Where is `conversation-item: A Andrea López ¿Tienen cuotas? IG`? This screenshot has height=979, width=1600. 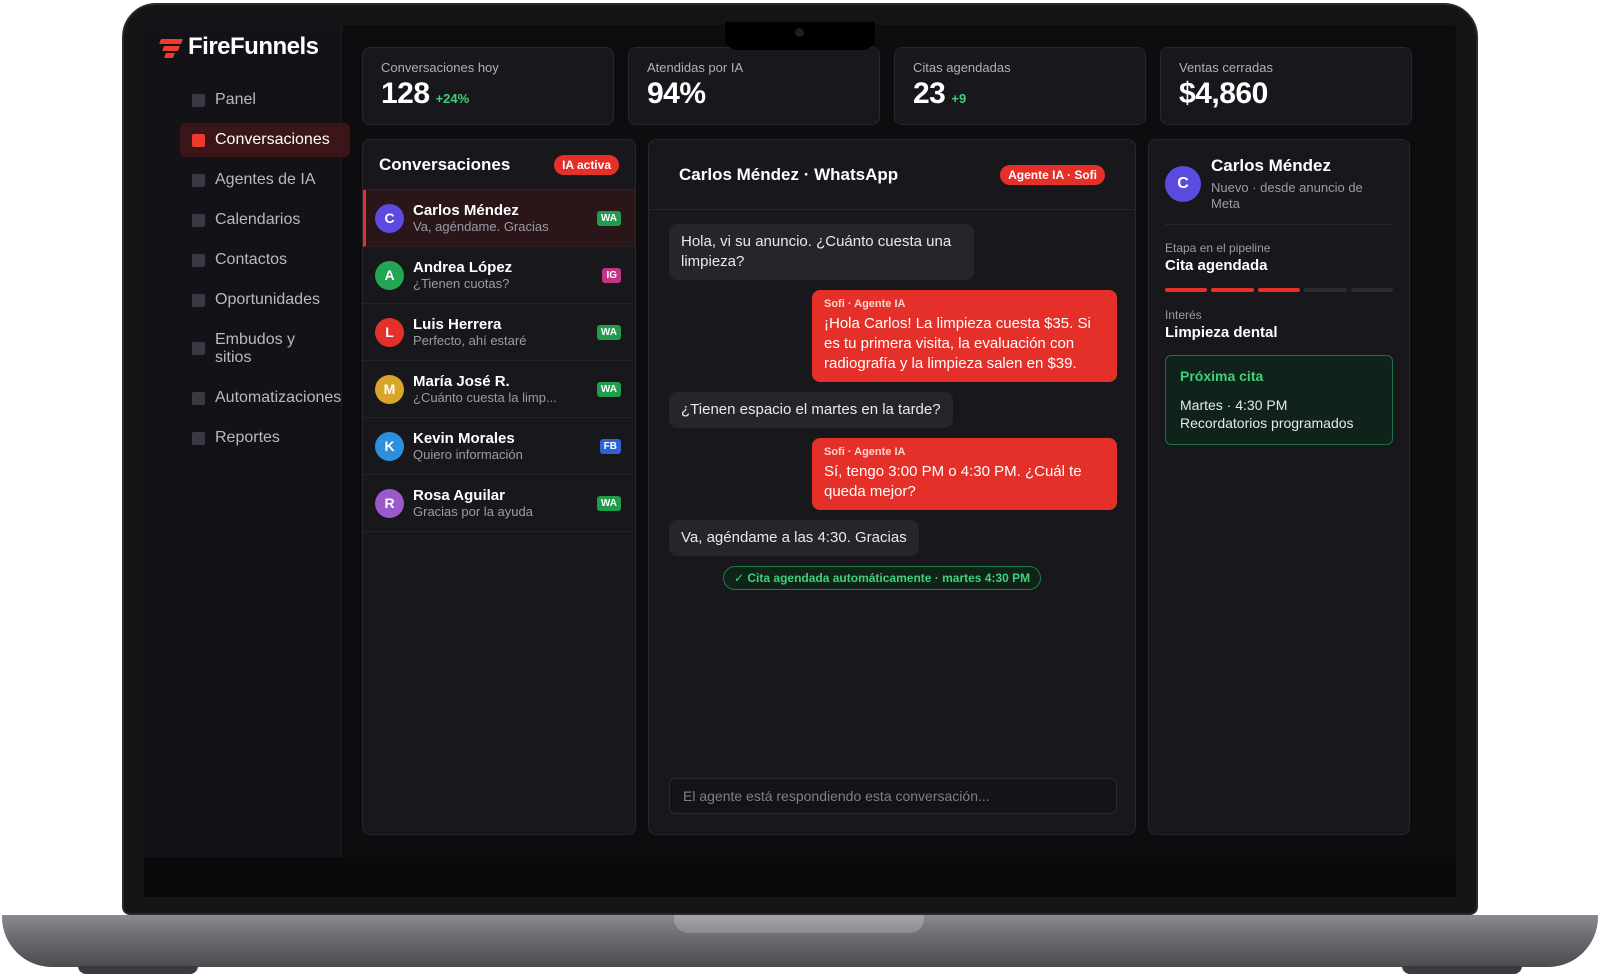 conversation-item: A Andrea López ¿Tienen cuotas? IG is located at coordinates (499, 275).